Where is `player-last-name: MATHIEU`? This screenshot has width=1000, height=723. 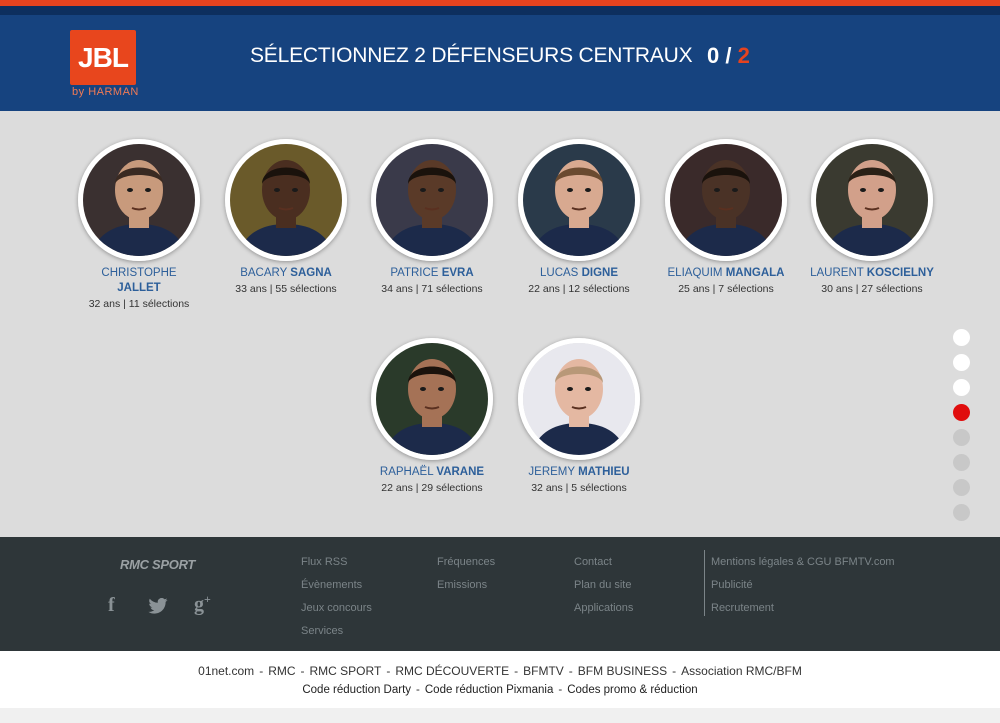 player-last-name: MATHIEU is located at coordinates (604, 472).